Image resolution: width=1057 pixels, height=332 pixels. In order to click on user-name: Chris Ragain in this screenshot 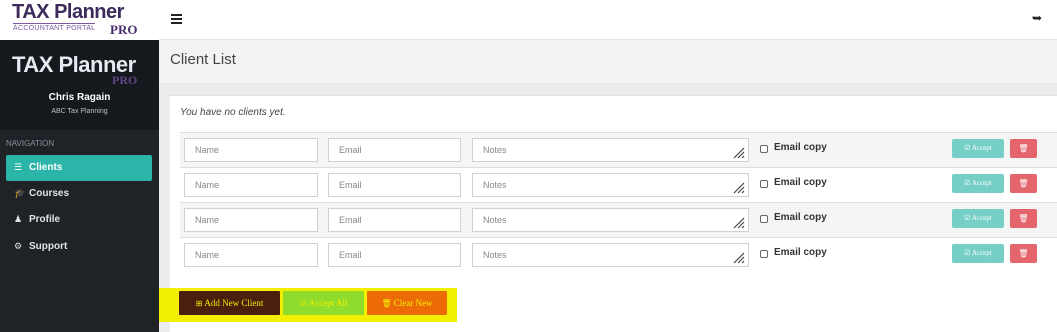, I will do `click(79, 97)`.